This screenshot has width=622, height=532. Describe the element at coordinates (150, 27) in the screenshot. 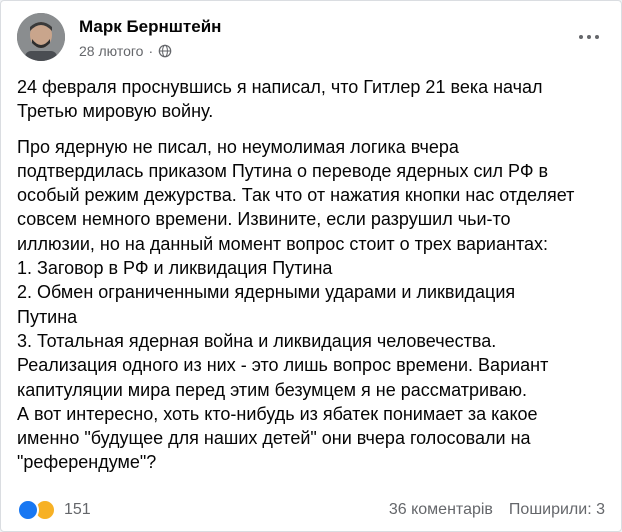

I see `author-name: Марк Бернштейн` at that location.